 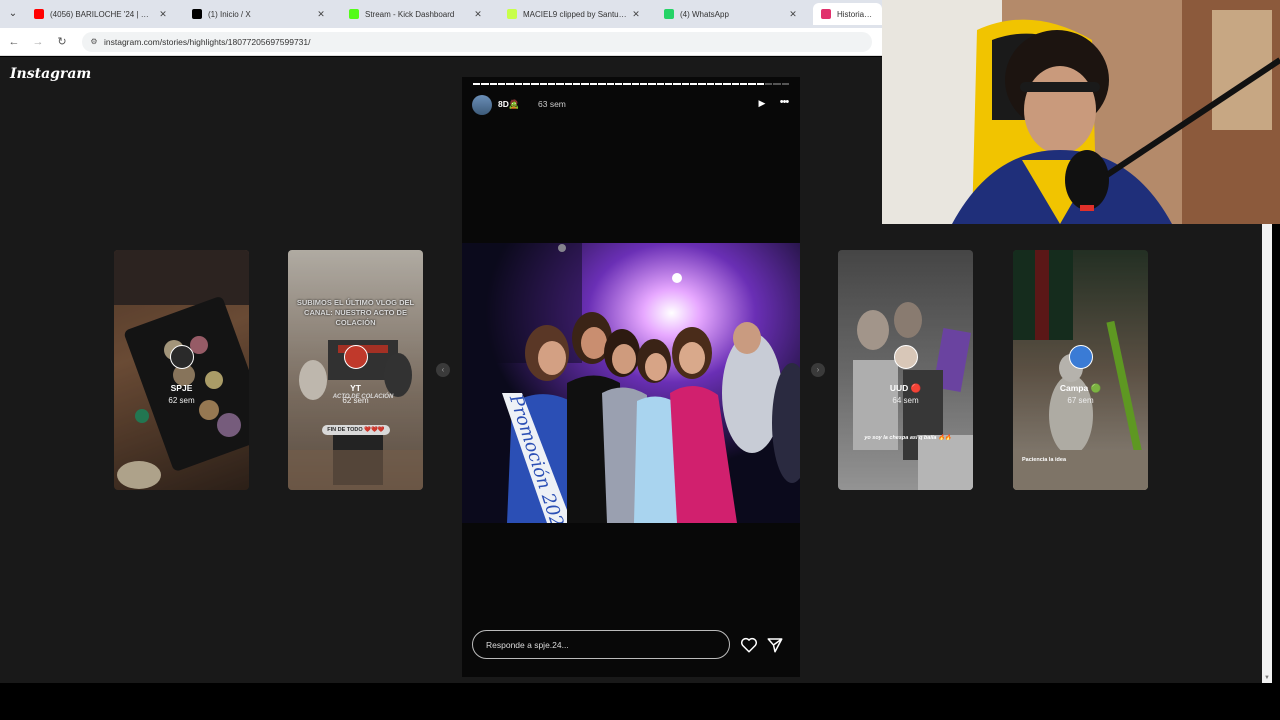 I want to click on previous-story-icon: ‹, so click(x=443, y=370).